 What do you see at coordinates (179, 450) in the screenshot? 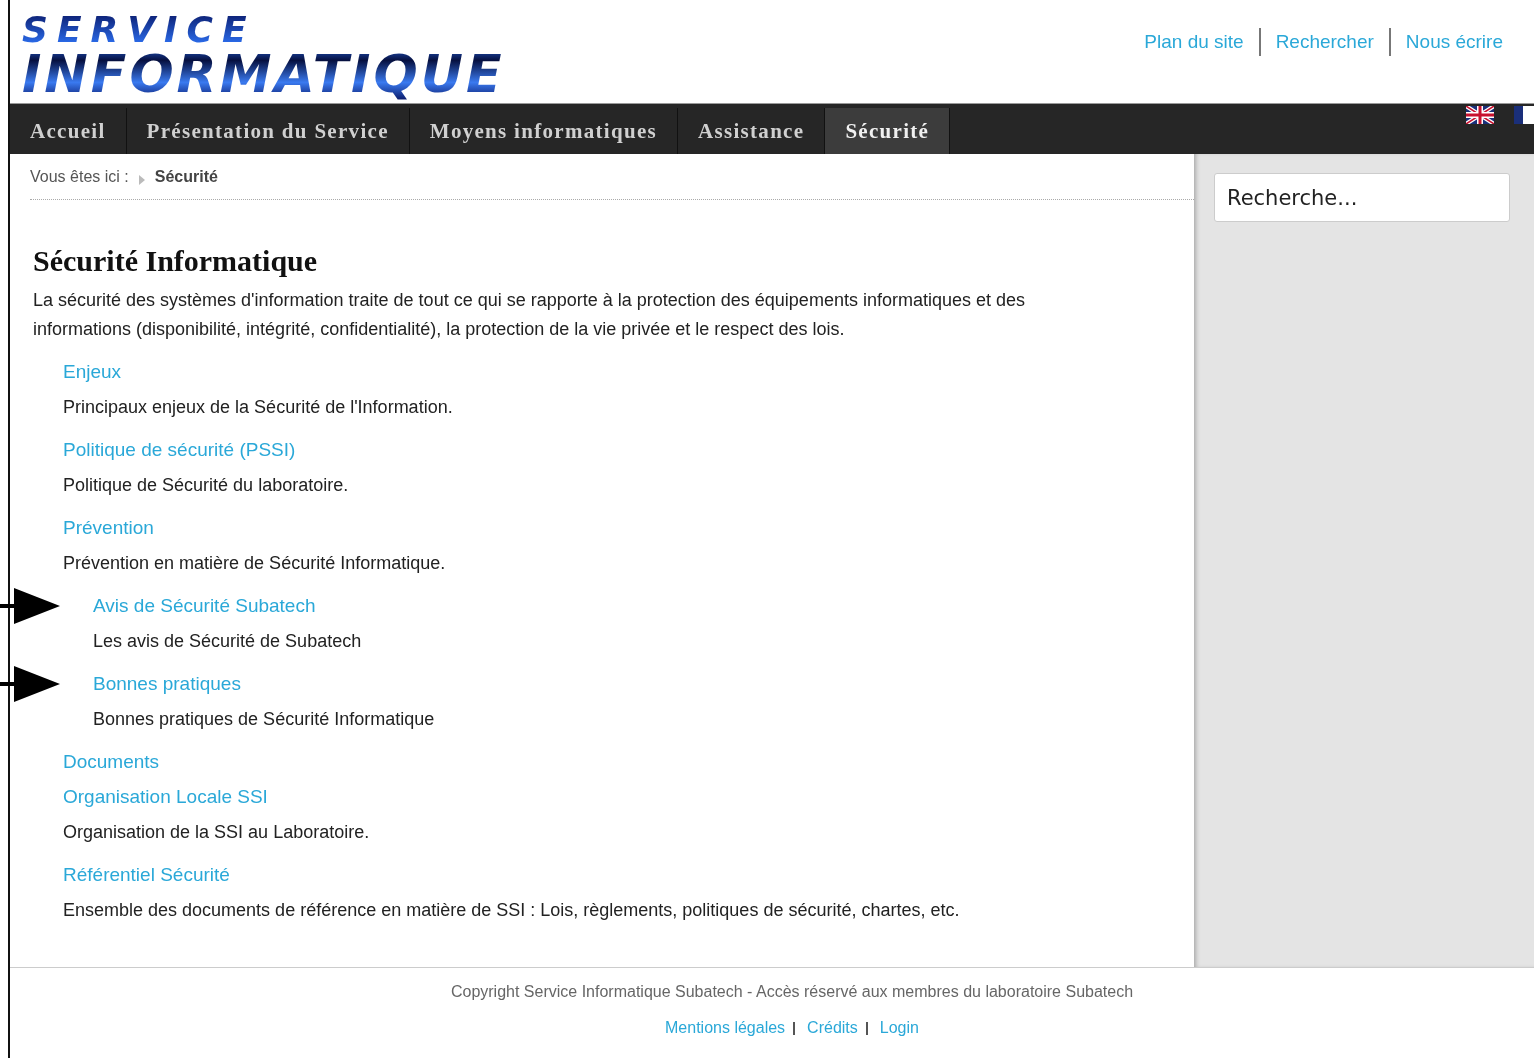
I see `section-link: Politique de sécurité (PSSI)` at bounding box center [179, 450].